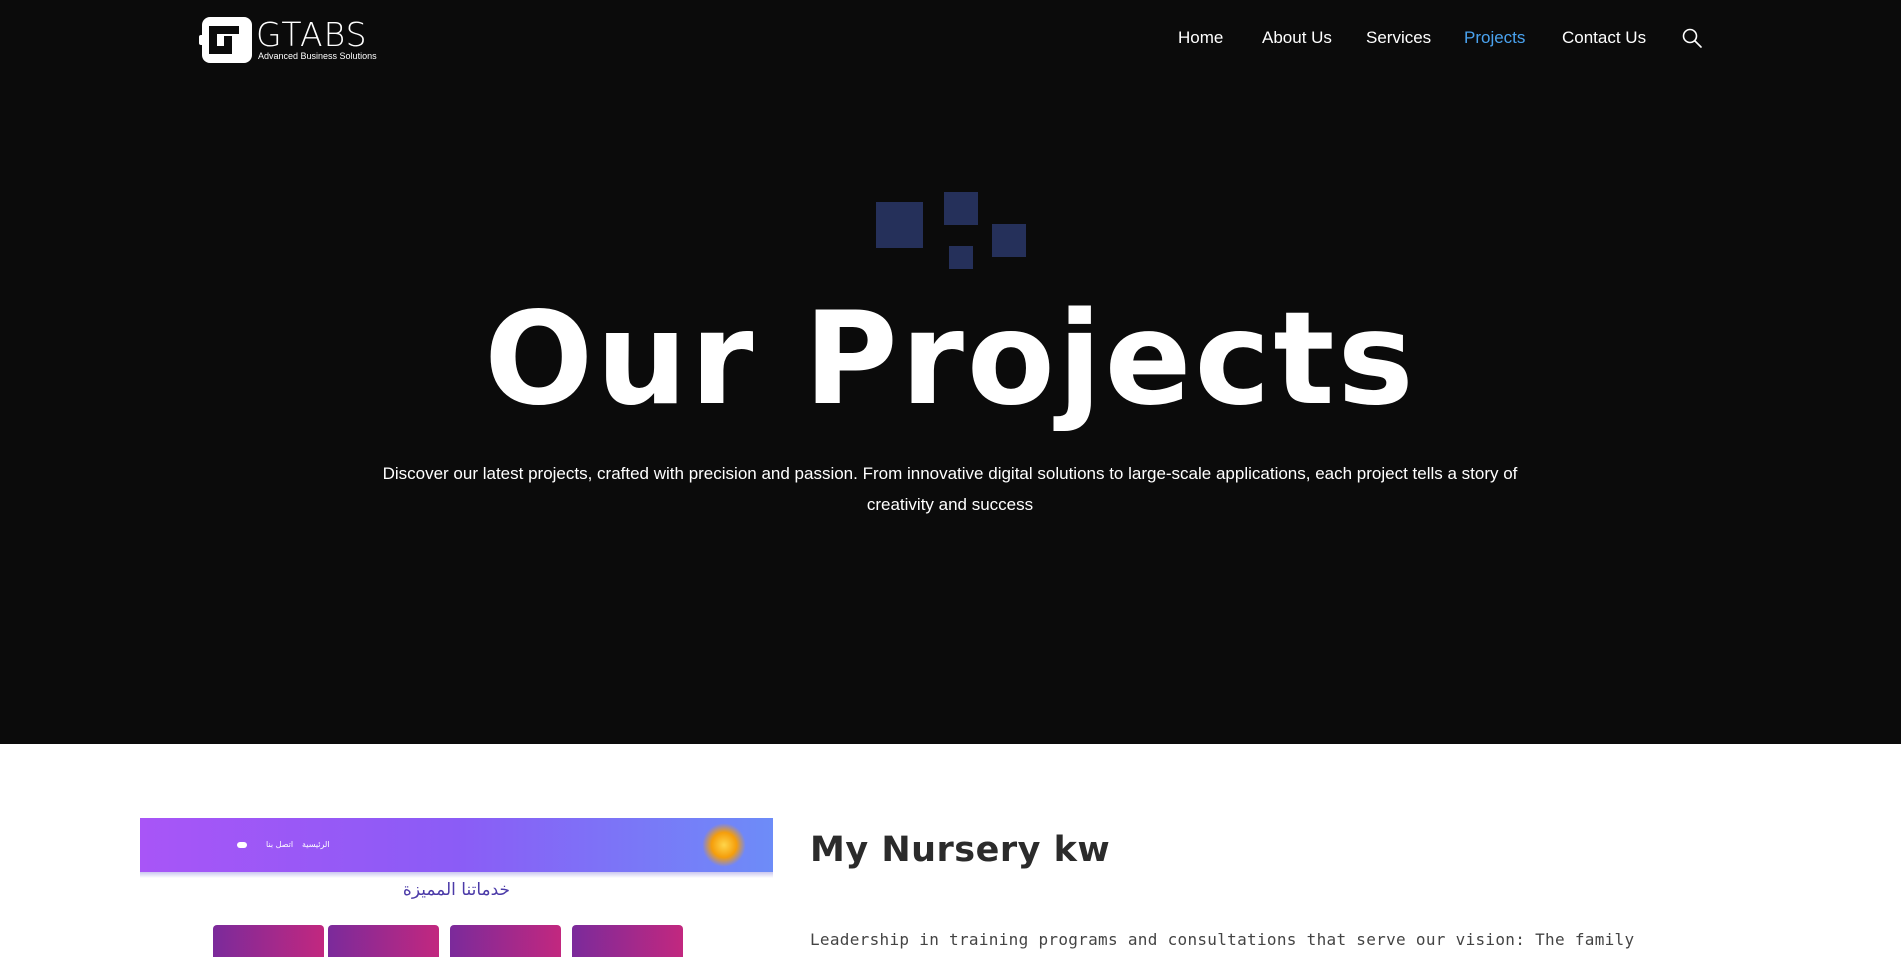 Image resolution: width=1901 pixels, height=957 pixels. Describe the element at coordinates (724, 845) in the screenshot. I see `preview-logo-icon` at that location.